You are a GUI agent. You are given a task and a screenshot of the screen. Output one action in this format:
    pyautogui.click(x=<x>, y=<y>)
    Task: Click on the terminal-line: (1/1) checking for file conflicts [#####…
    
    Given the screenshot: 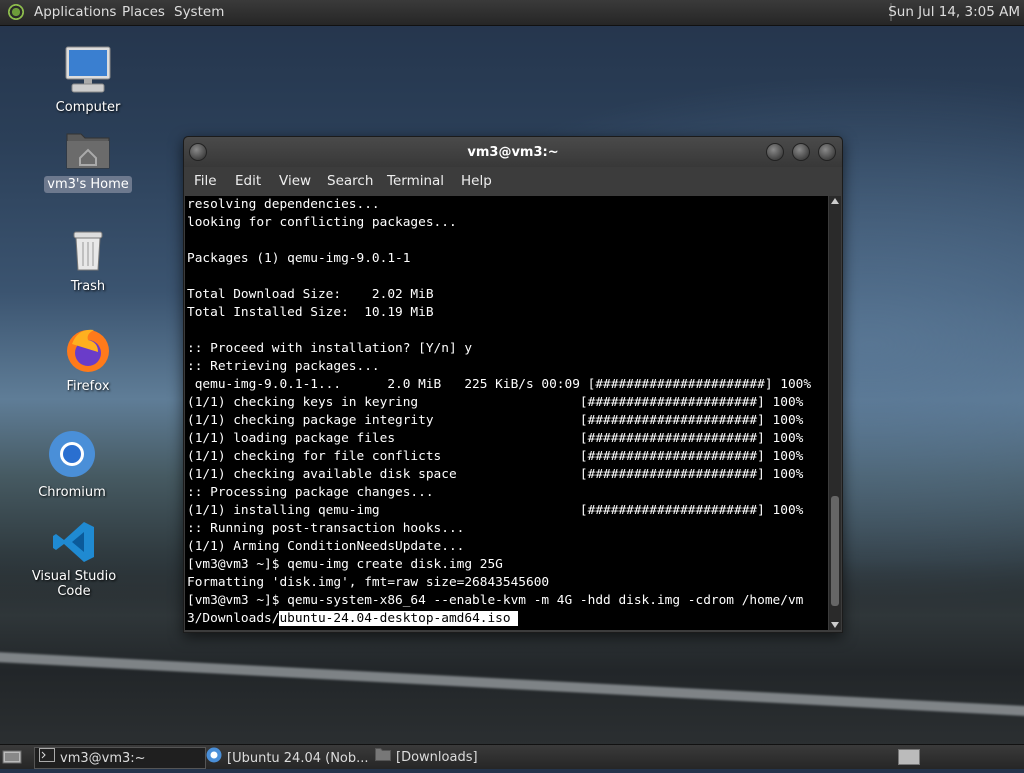 What is the action you would take?
    pyautogui.click(x=495, y=456)
    